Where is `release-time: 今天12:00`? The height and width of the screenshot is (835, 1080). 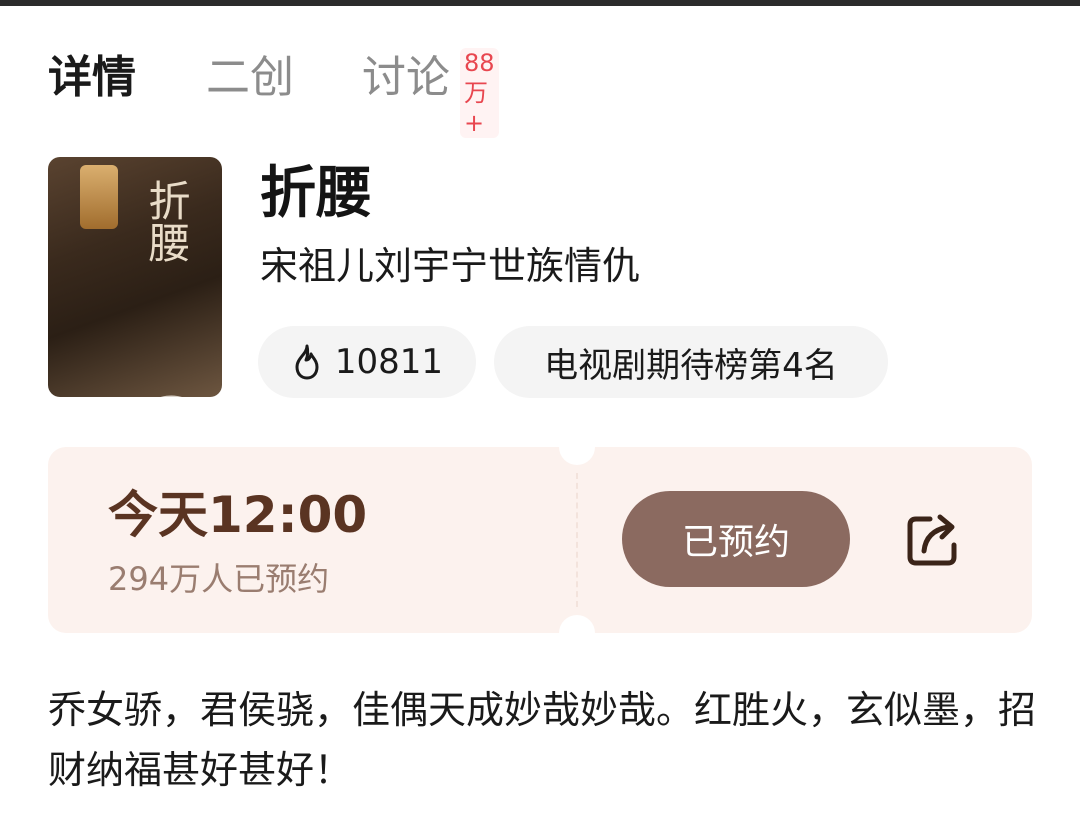 release-time: 今天12:00 is located at coordinates (238, 515).